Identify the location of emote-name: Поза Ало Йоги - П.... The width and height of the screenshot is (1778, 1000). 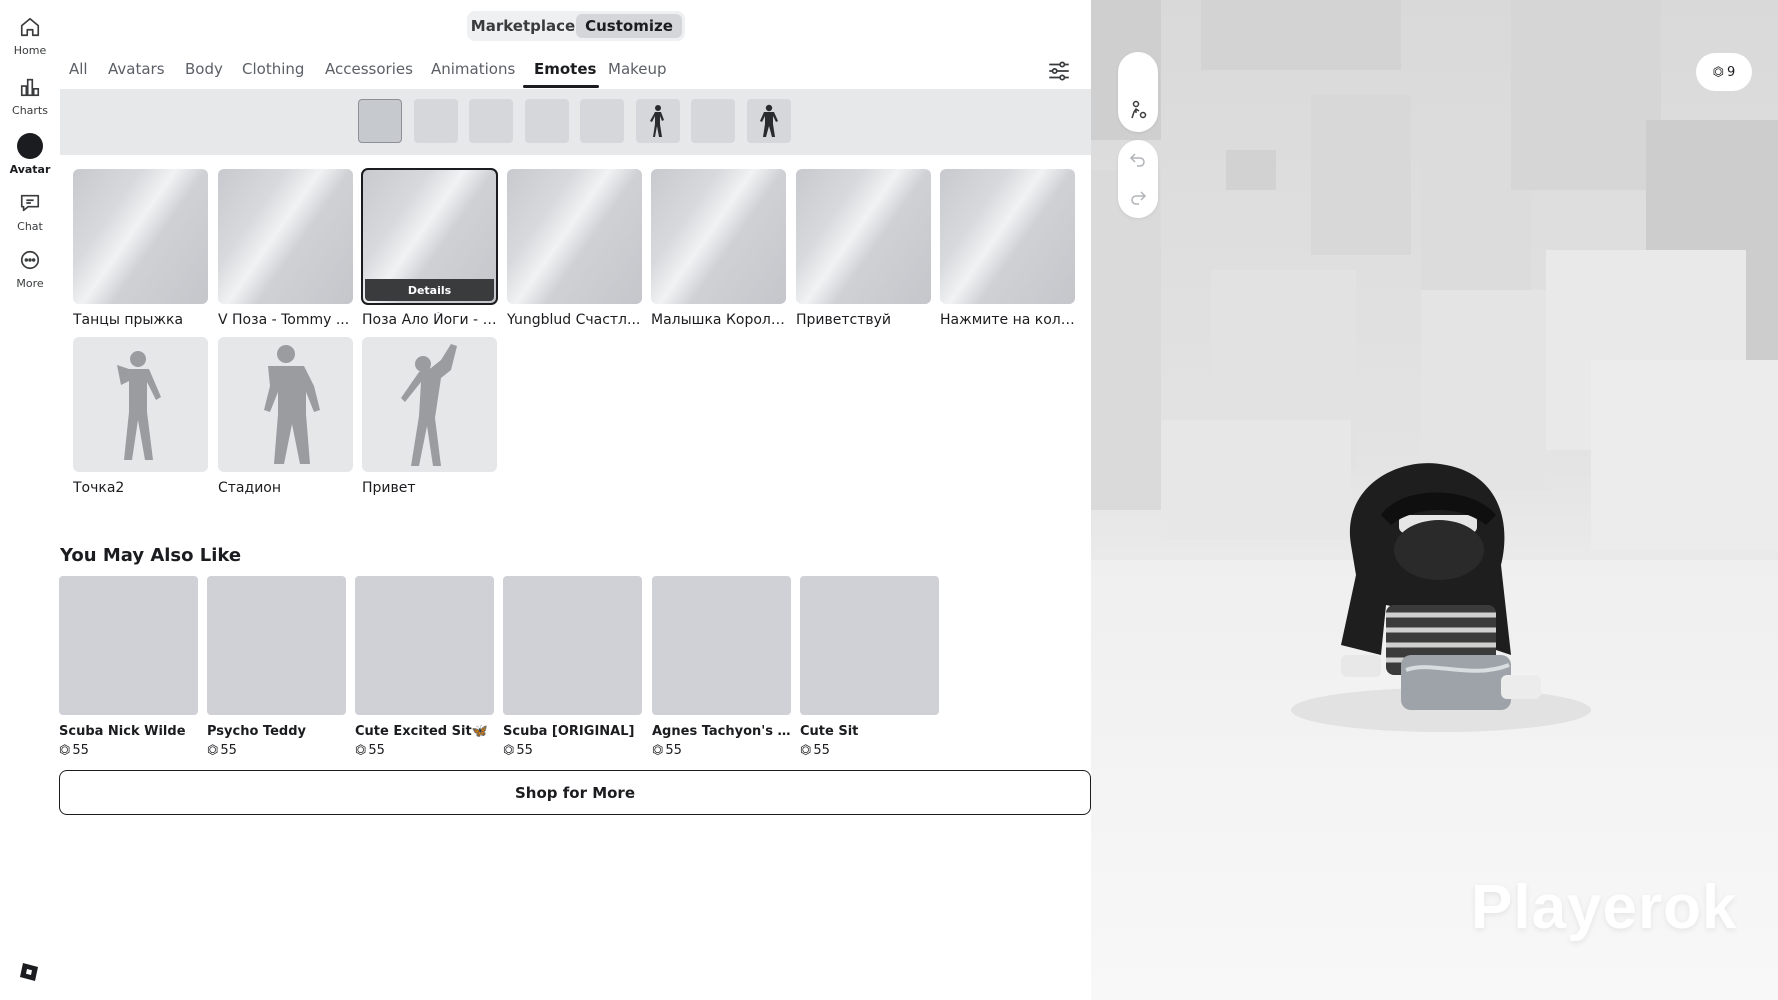
(429, 320).